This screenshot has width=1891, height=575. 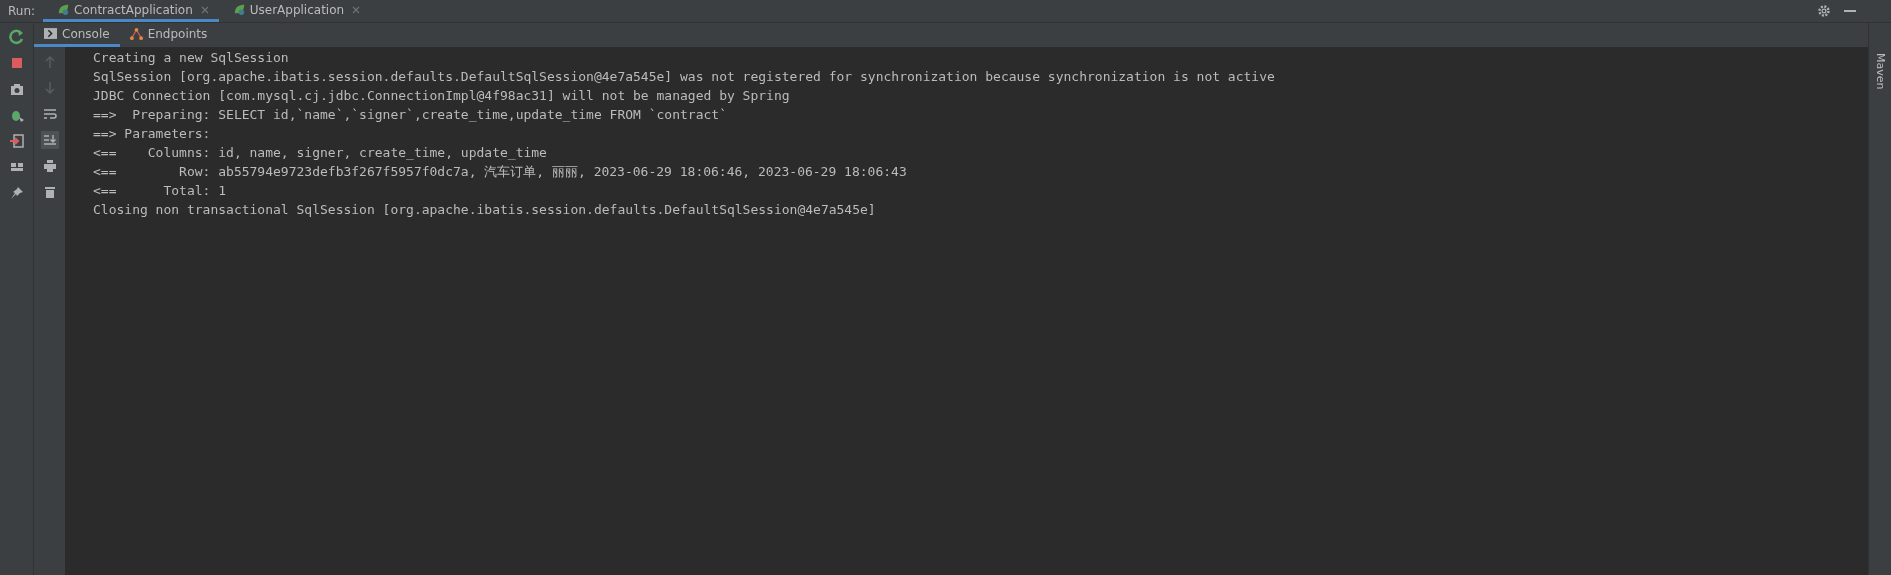 What do you see at coordinates (485, 210) in the screenshot?
I see `console-line: Closing non transactional SqlSession [org.apache.ibatis.session.defaults.DefaultSqlSession@4e7a545e]` at bounding box center [485, 210].